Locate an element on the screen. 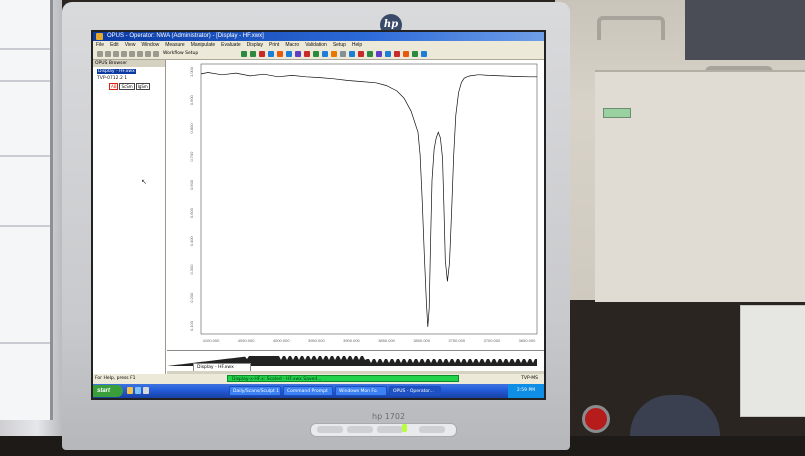 The image size is (805, 456). menu-item-file: File is located at coordinates (100, 45).